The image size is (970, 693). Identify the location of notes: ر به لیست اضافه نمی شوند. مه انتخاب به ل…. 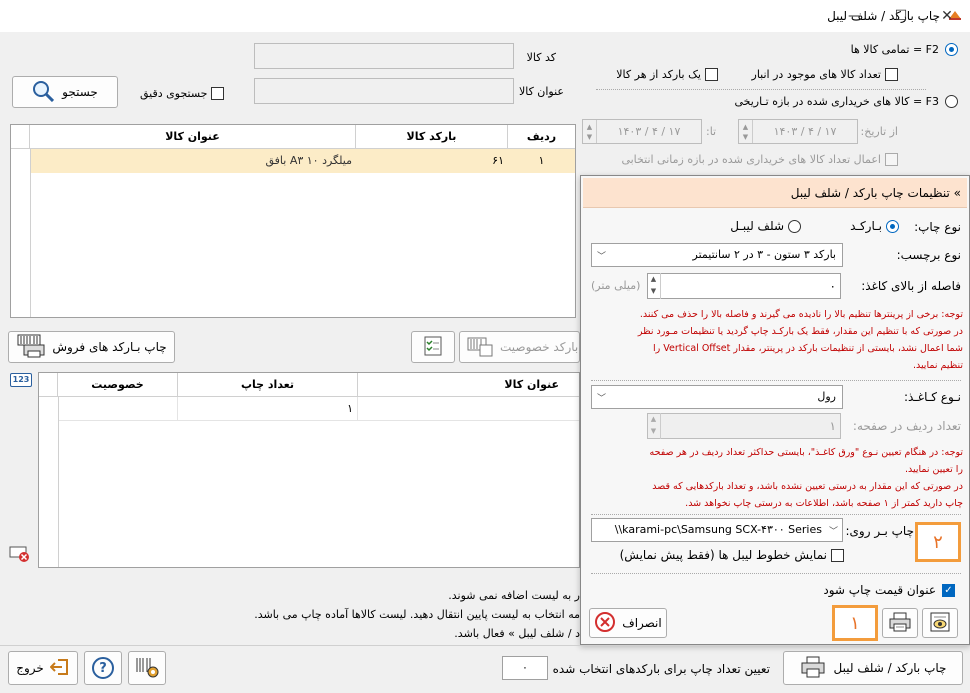
(380, 614).